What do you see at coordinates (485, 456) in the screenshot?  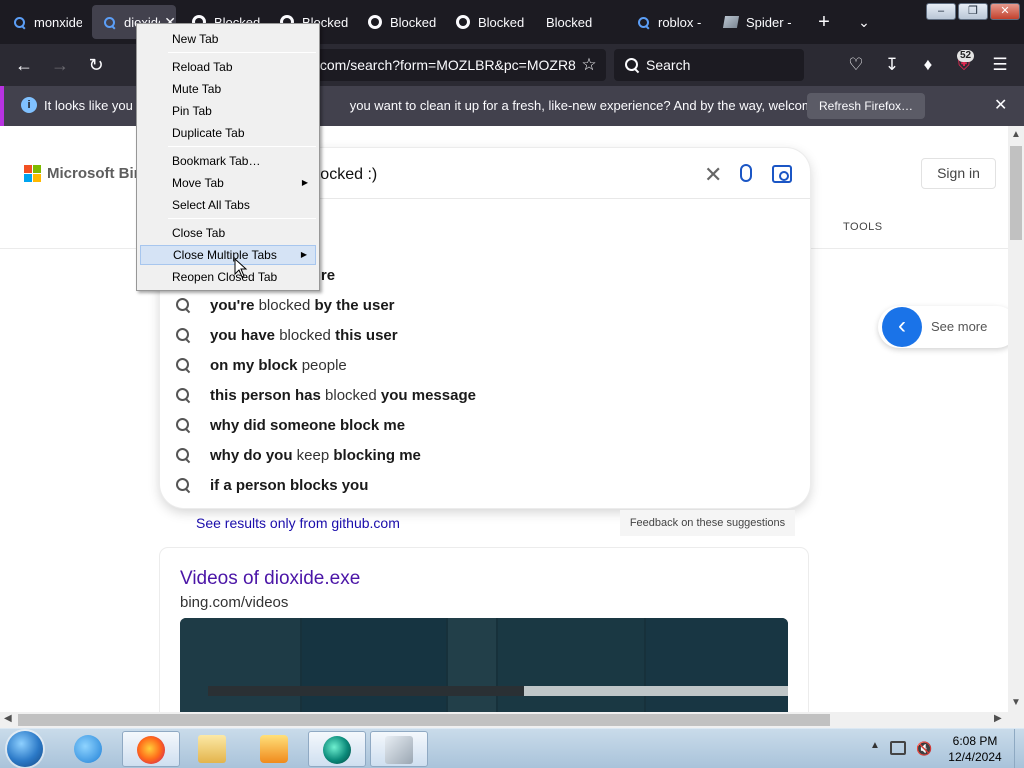 I see `suggestion-item: why do you keep blocking me` at bounding box center [485, 456].